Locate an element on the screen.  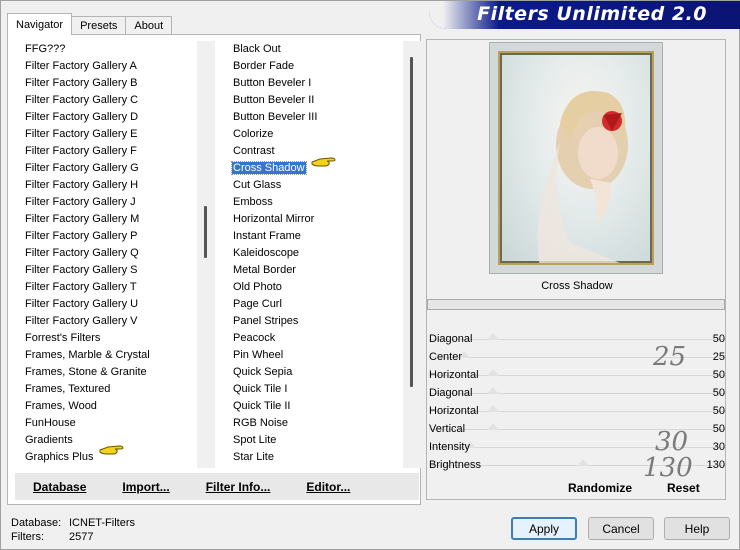
list-item: FFG??? is located at coordinates (106, 49).